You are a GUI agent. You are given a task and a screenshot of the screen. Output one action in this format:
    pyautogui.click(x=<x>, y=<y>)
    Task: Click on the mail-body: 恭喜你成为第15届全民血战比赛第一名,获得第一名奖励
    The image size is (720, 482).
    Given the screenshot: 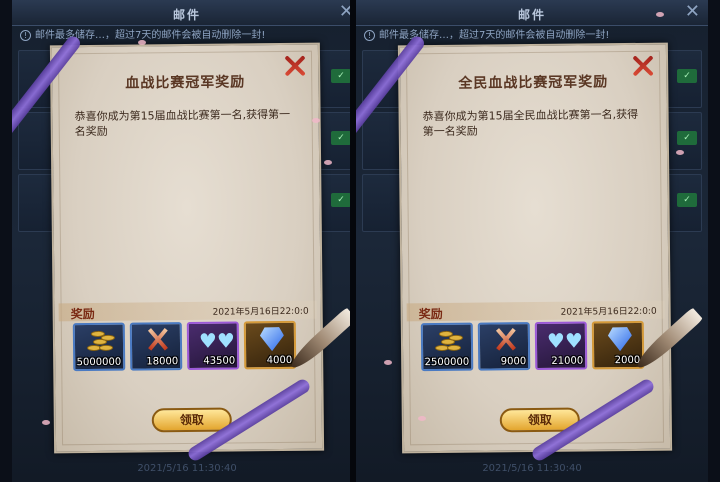 What is the action you would take?
    pyautogui.click(x=530, y=123)
    